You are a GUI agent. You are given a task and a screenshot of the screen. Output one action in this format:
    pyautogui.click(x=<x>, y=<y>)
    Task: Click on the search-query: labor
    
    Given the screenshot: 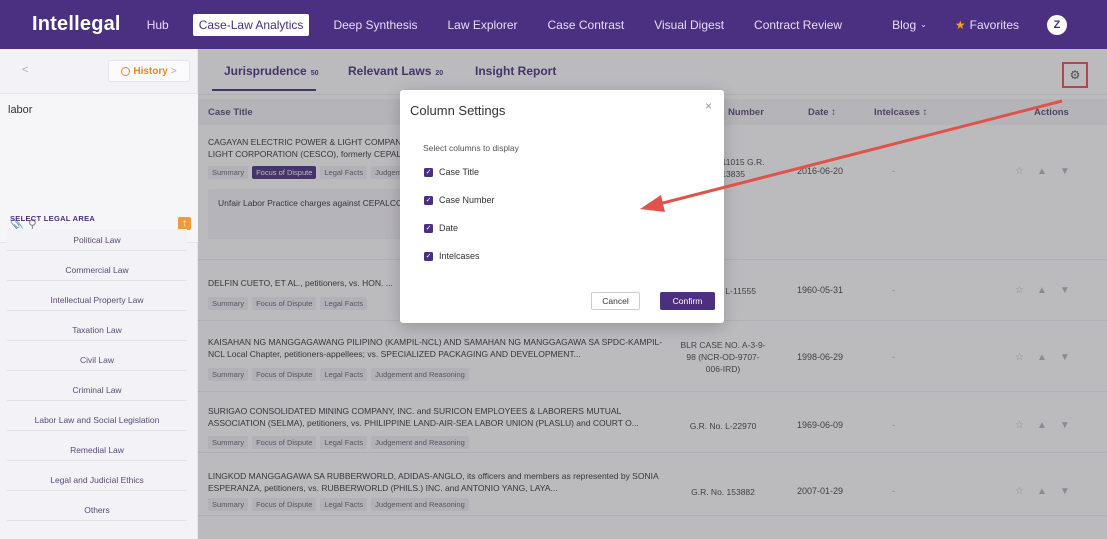 What is the action you would take?
    pyautogui.click(x=20, y=110)
    